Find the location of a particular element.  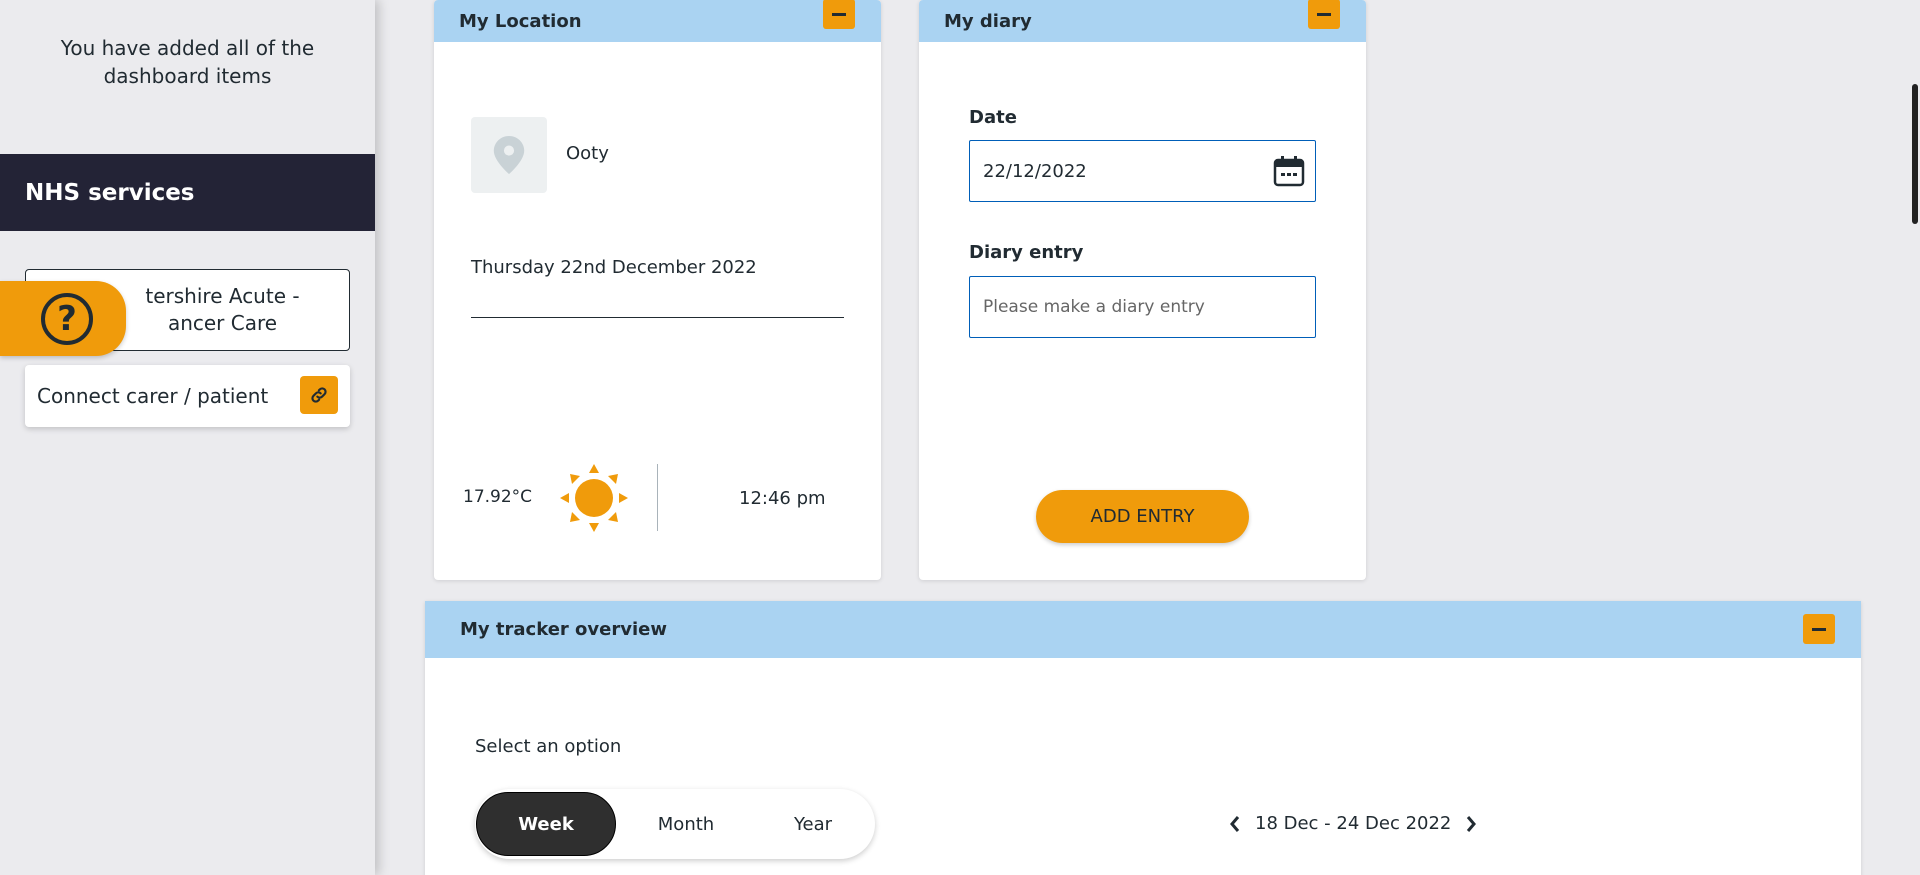

link-icon-button is located at coordinates (319, 395).